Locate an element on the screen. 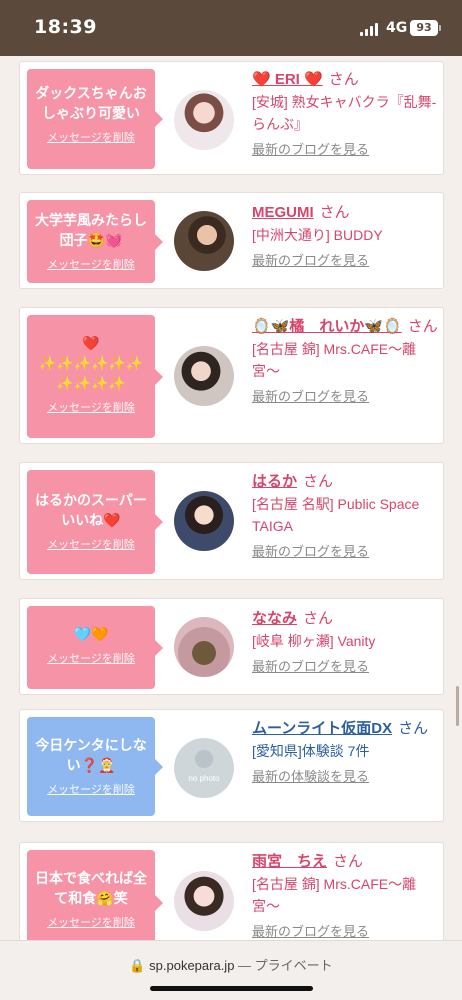 The image size is (462, 1000). profile-info: 雨宮 ちえ さん [名古屋 錦] Mrs.CAFE〜離宮〜 最新のブログを見る is located at coordinates (346, 895).